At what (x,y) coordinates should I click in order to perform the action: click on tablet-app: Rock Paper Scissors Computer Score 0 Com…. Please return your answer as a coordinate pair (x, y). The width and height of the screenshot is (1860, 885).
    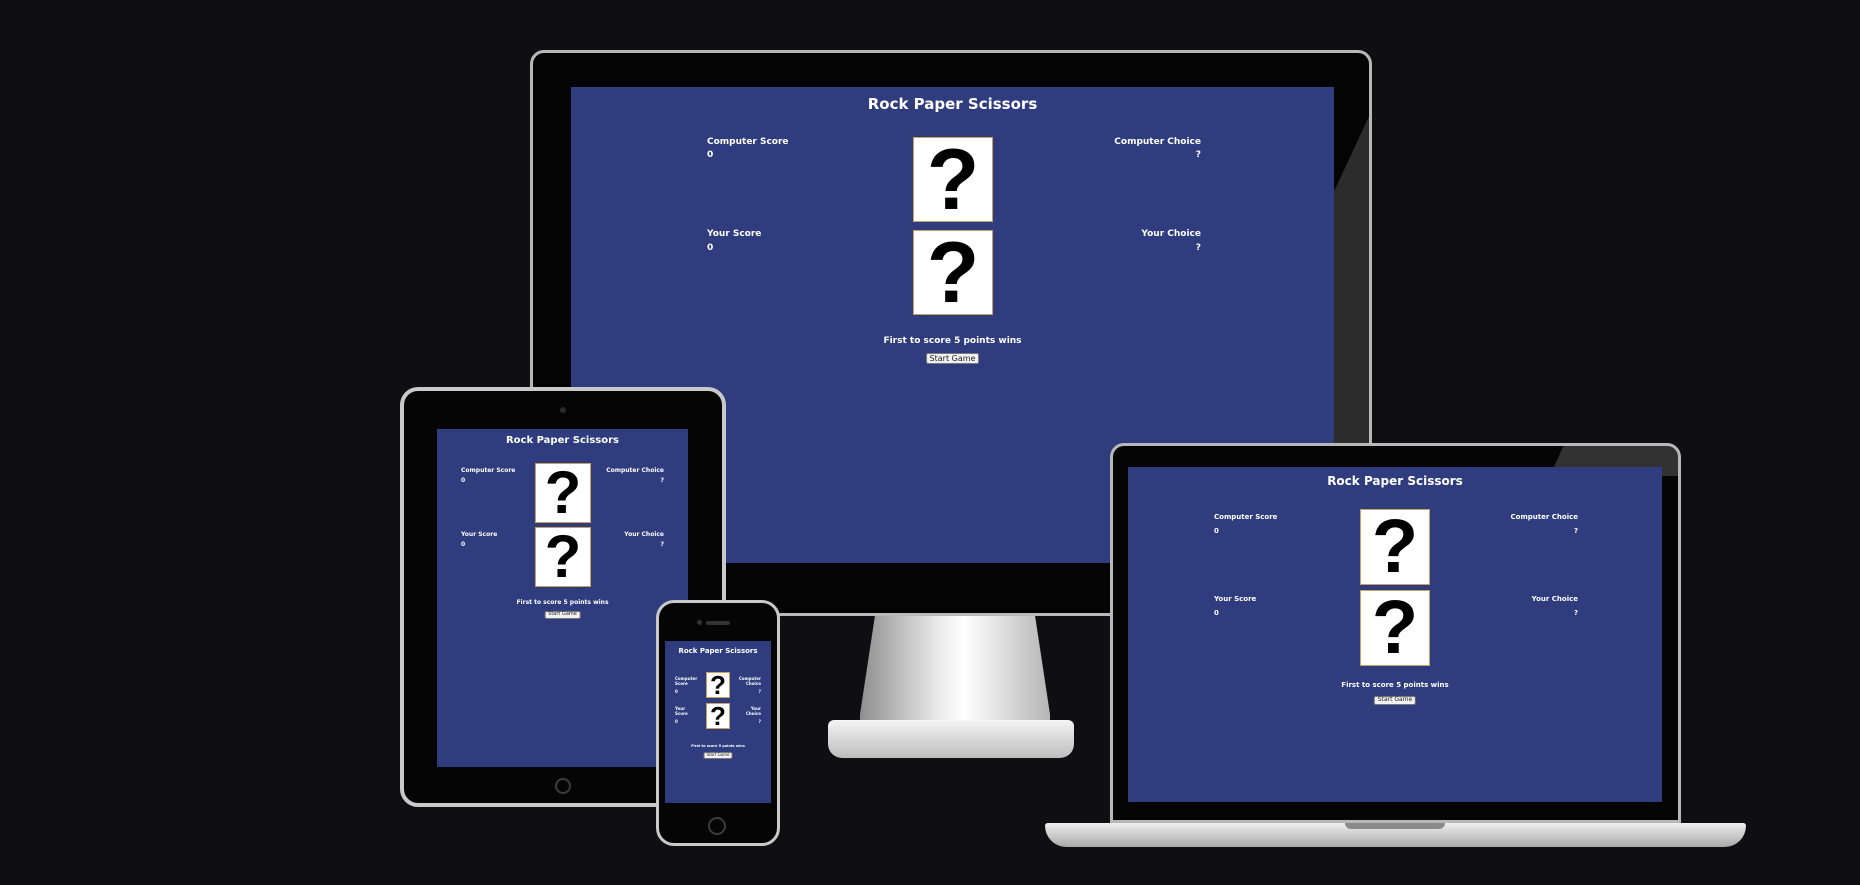
    Looking at the image, I should click on (562, 598).